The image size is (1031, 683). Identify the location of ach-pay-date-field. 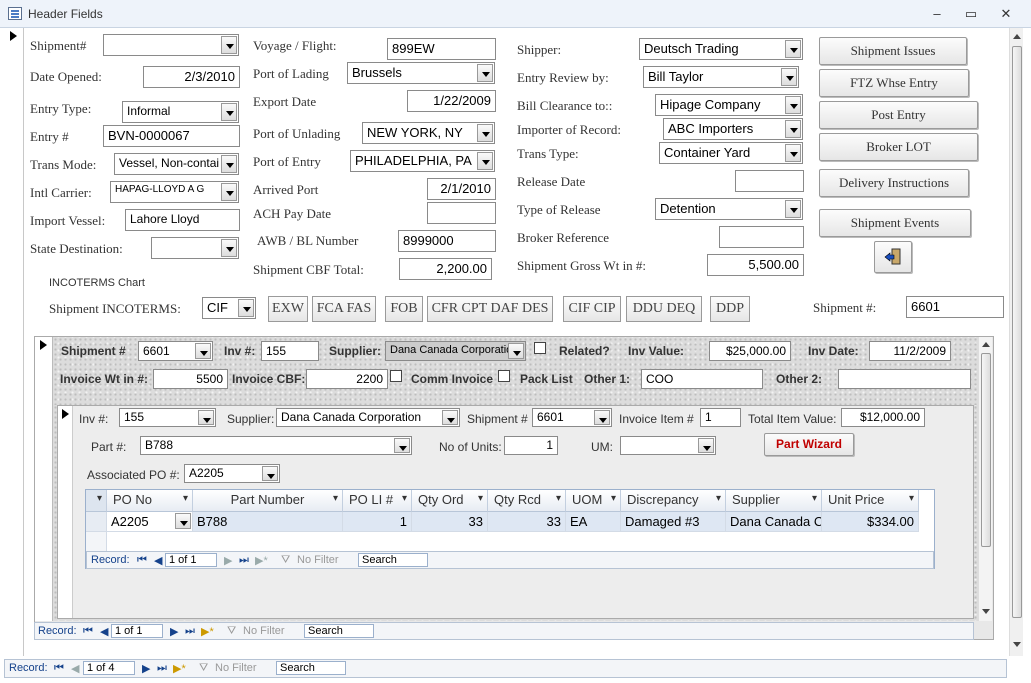
(461, 213).